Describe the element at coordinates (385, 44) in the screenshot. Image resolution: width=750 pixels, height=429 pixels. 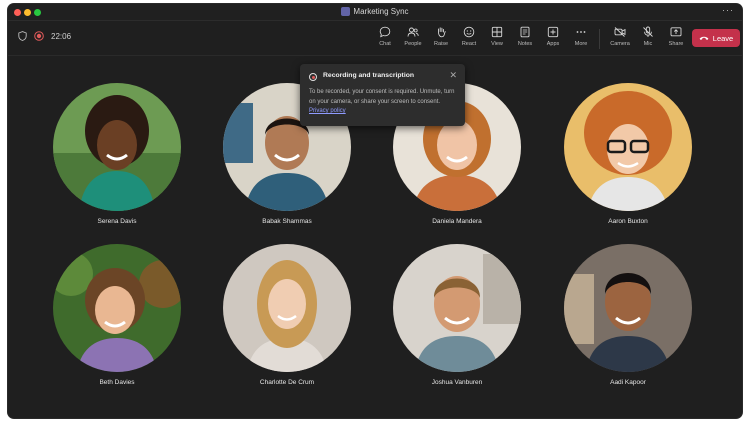
I see `chat-label: Chat` at that location.